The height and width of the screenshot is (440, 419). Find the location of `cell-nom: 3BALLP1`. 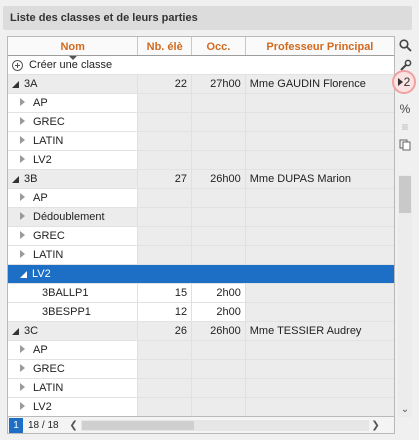

cell-nom: 3BALLP1 is located at coordinates (73, 293).